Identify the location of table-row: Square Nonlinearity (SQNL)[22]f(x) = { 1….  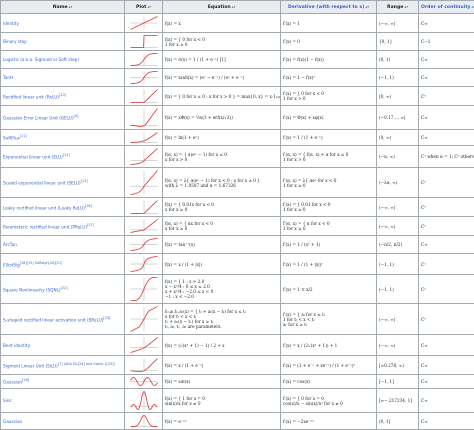
(237, 289).